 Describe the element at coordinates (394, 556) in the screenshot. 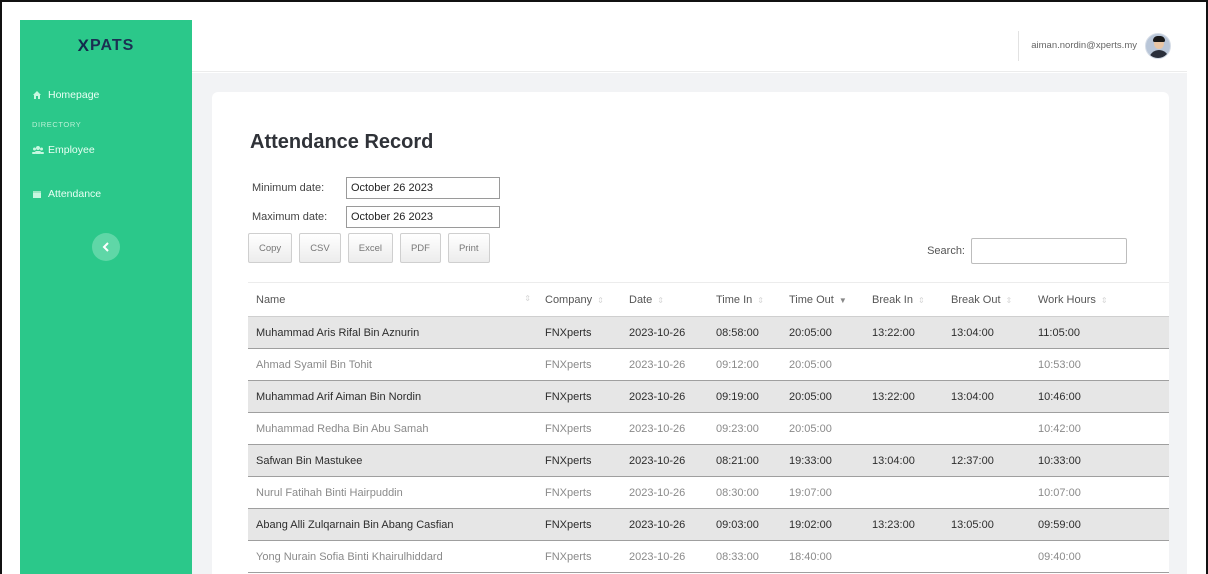

I see `cell-name: Yong Nurain Sofia Binti Khairulhiddard` at that location.